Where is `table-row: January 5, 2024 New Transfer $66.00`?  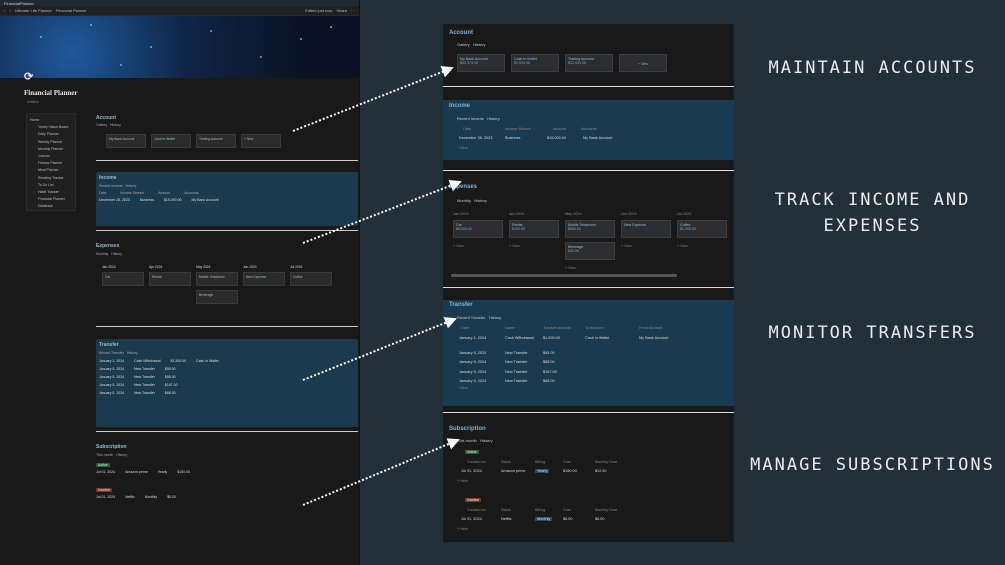 table-row: January 5, 2024 New Transfer $66.00 is located at coordinates (227, 395).